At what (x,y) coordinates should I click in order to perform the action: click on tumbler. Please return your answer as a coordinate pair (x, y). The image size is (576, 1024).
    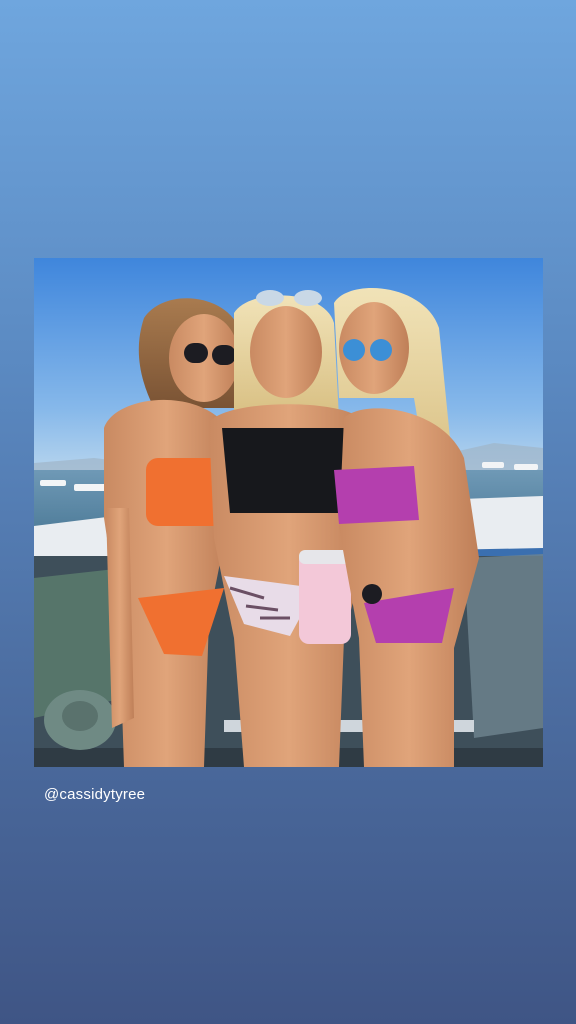
    Looking at the image, I should click on (325, 597).